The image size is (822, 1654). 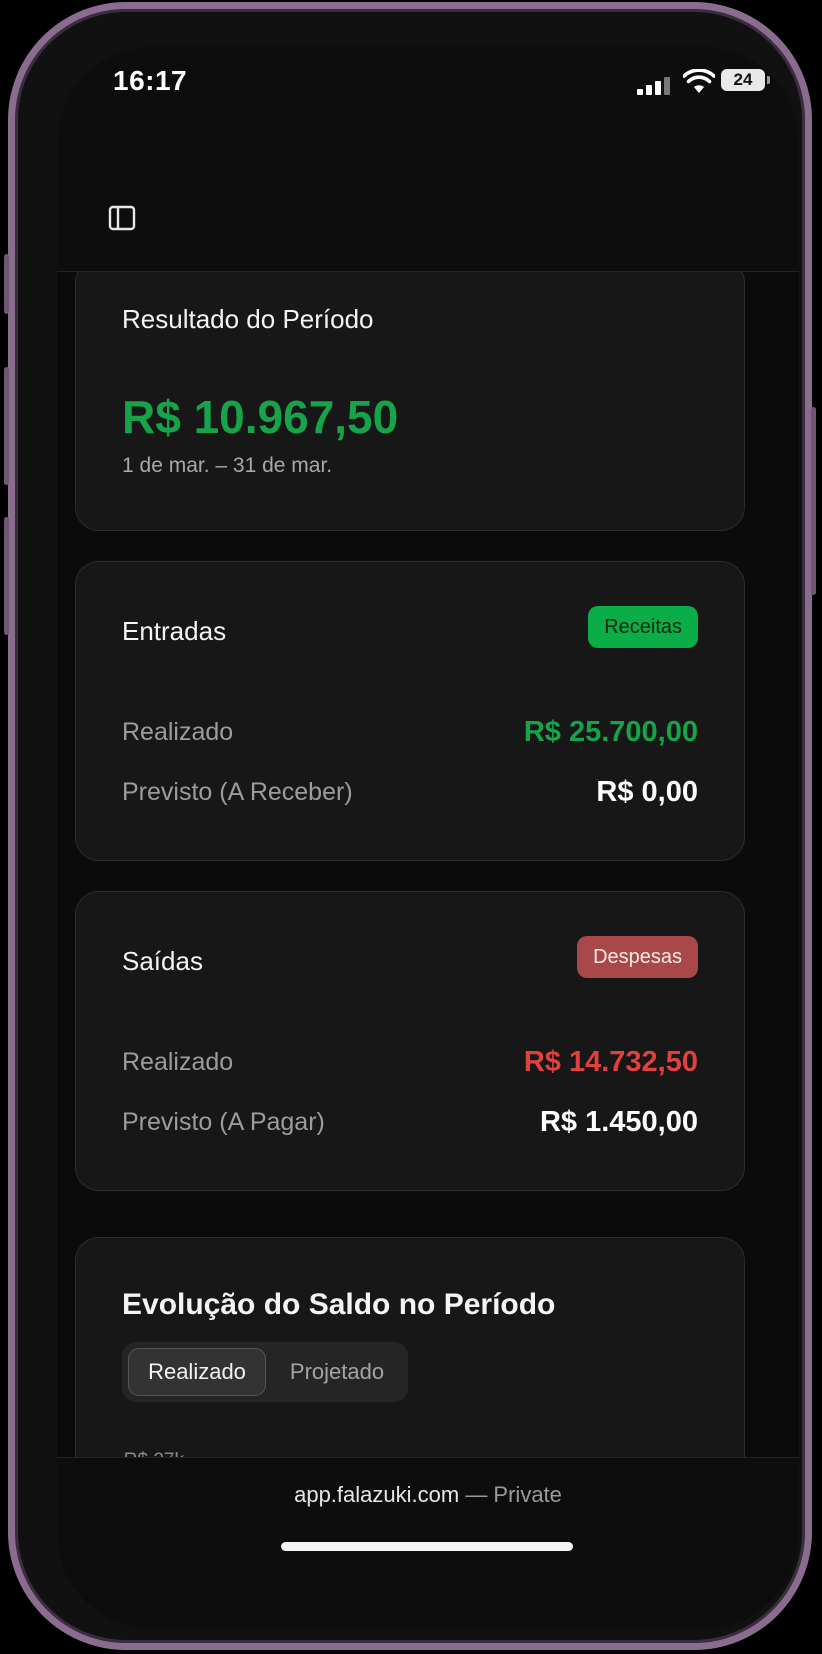 What do you see at coordinates (150, 80) in the screenshot?
I see `status-time: 16:17` at bounding box center [150, 80].